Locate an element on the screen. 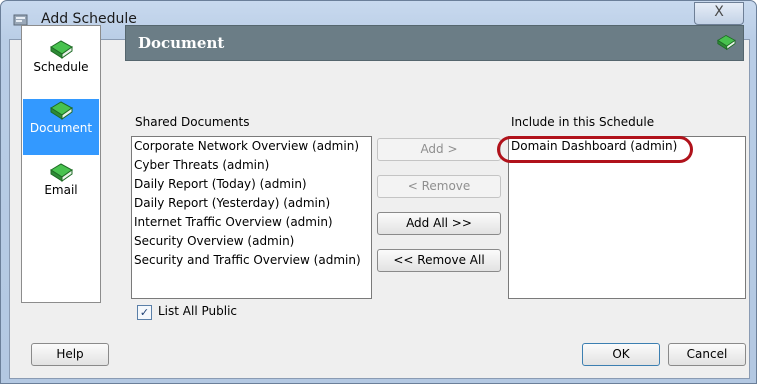 The width and height of the screenshot is (757, 384). close-icon: X is located at coordinates (719, 12).